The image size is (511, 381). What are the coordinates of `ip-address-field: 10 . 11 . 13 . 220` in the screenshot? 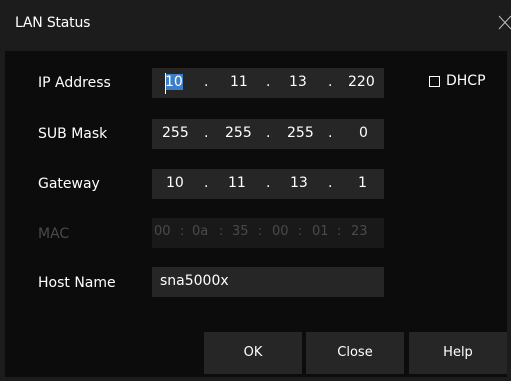 It's located at (268, 83).